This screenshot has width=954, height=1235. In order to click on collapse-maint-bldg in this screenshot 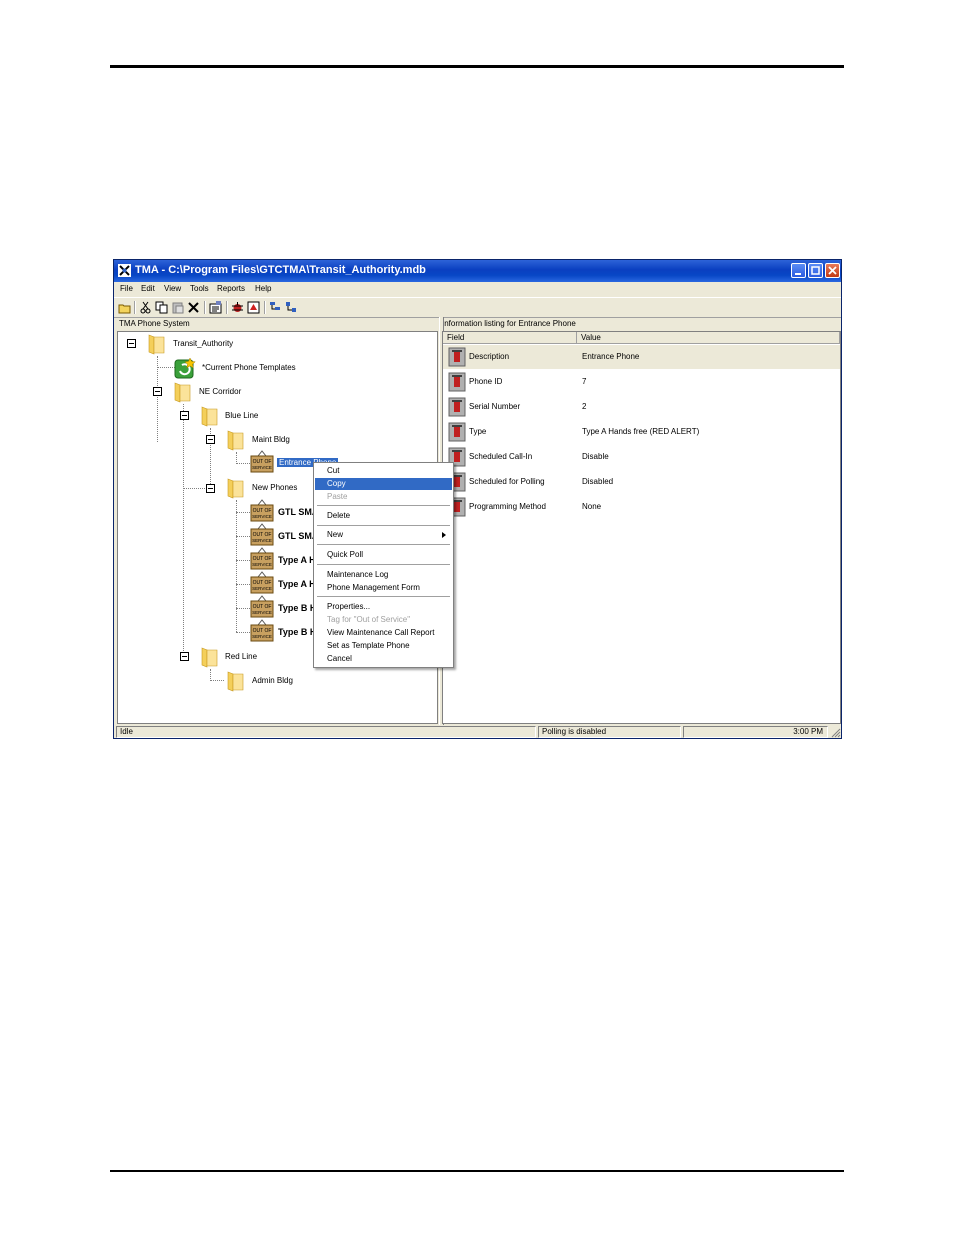, I will do `click(210, 439)`.